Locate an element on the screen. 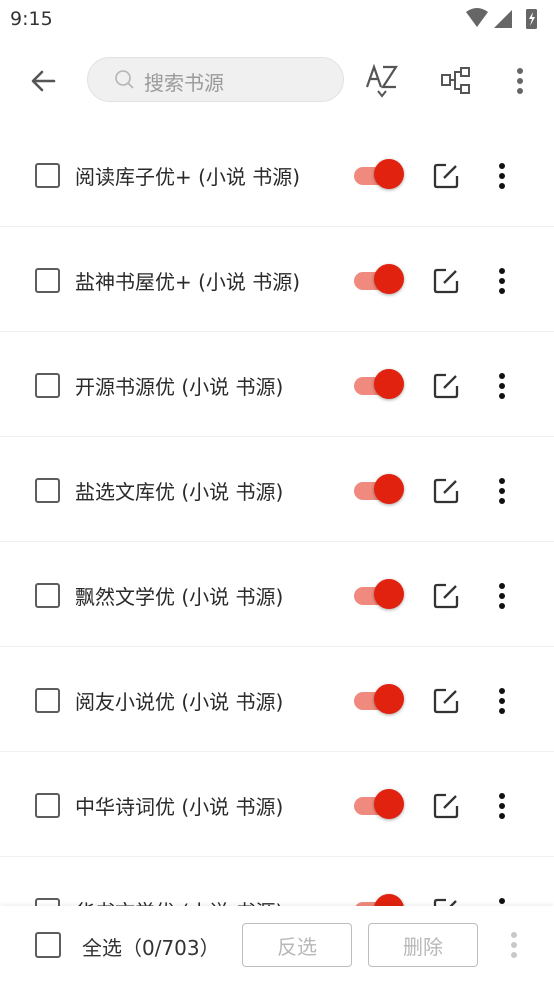 Image resolution: width=554 pixels, height=984 pixels. source-name: 飘然文学优 (小说 书源) is located at coordinates (179, 595).